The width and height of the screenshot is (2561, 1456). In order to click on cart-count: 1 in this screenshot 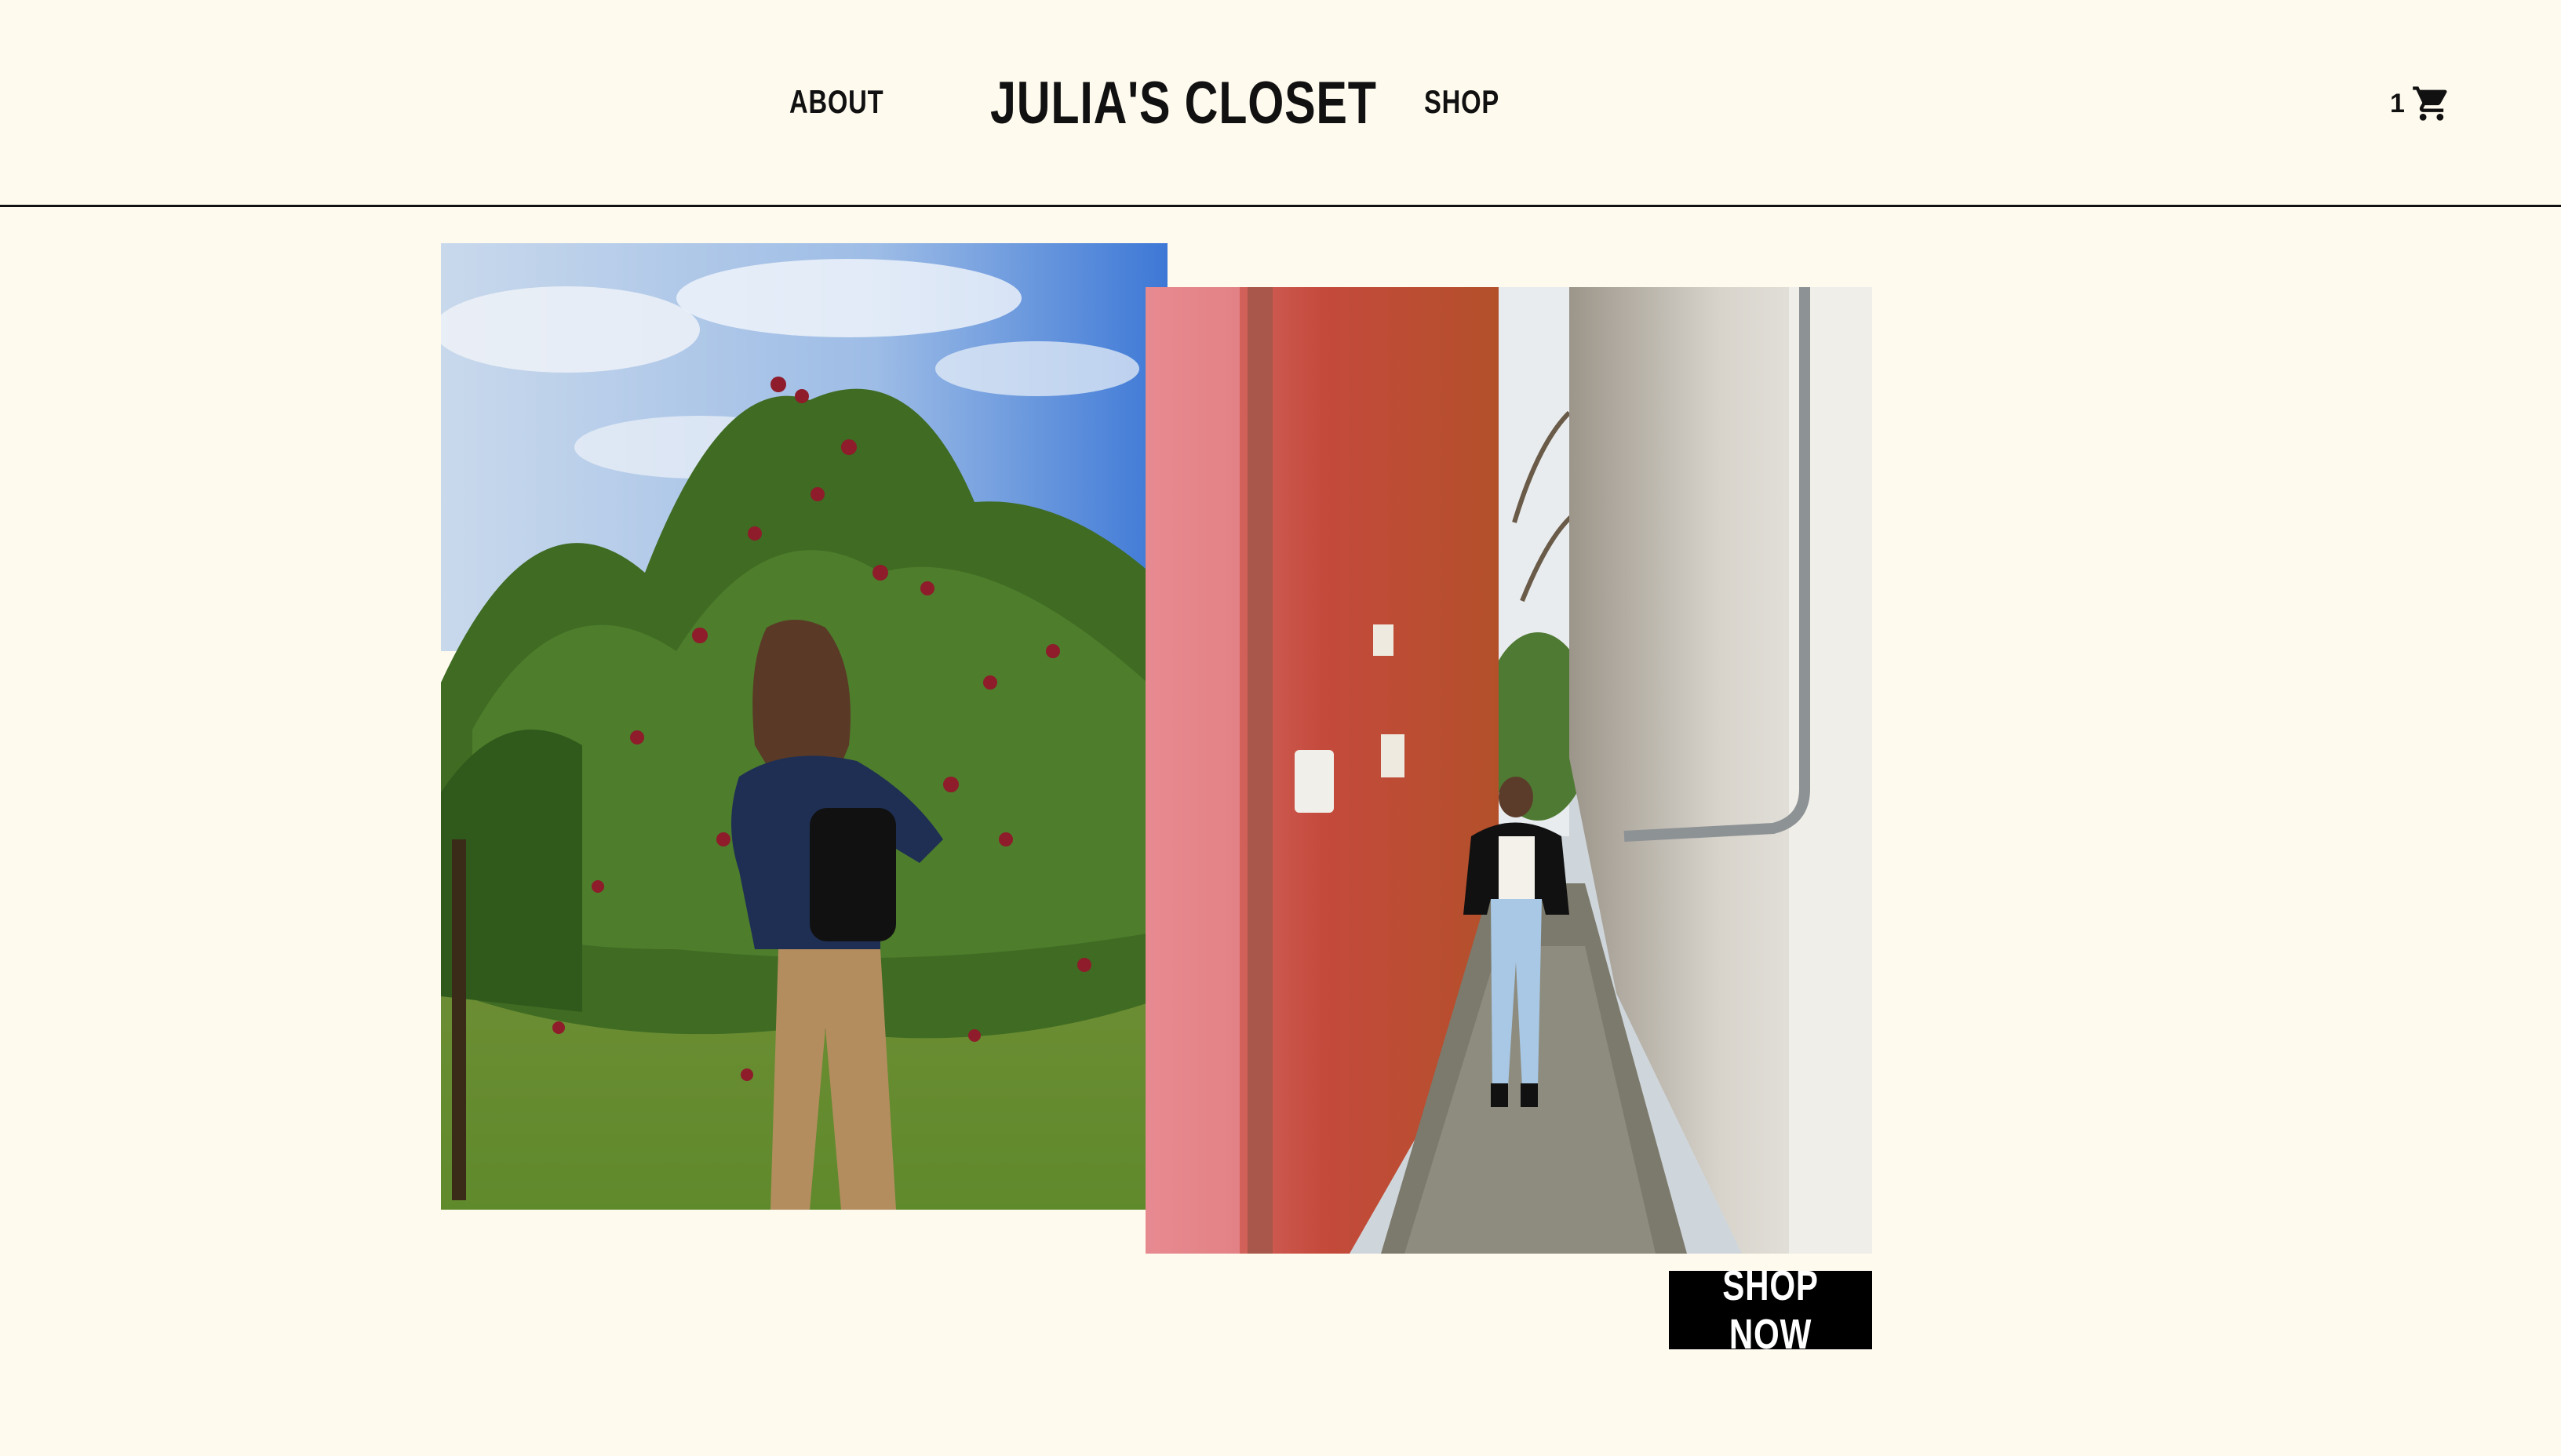, I will do `click(2397, 103)`.